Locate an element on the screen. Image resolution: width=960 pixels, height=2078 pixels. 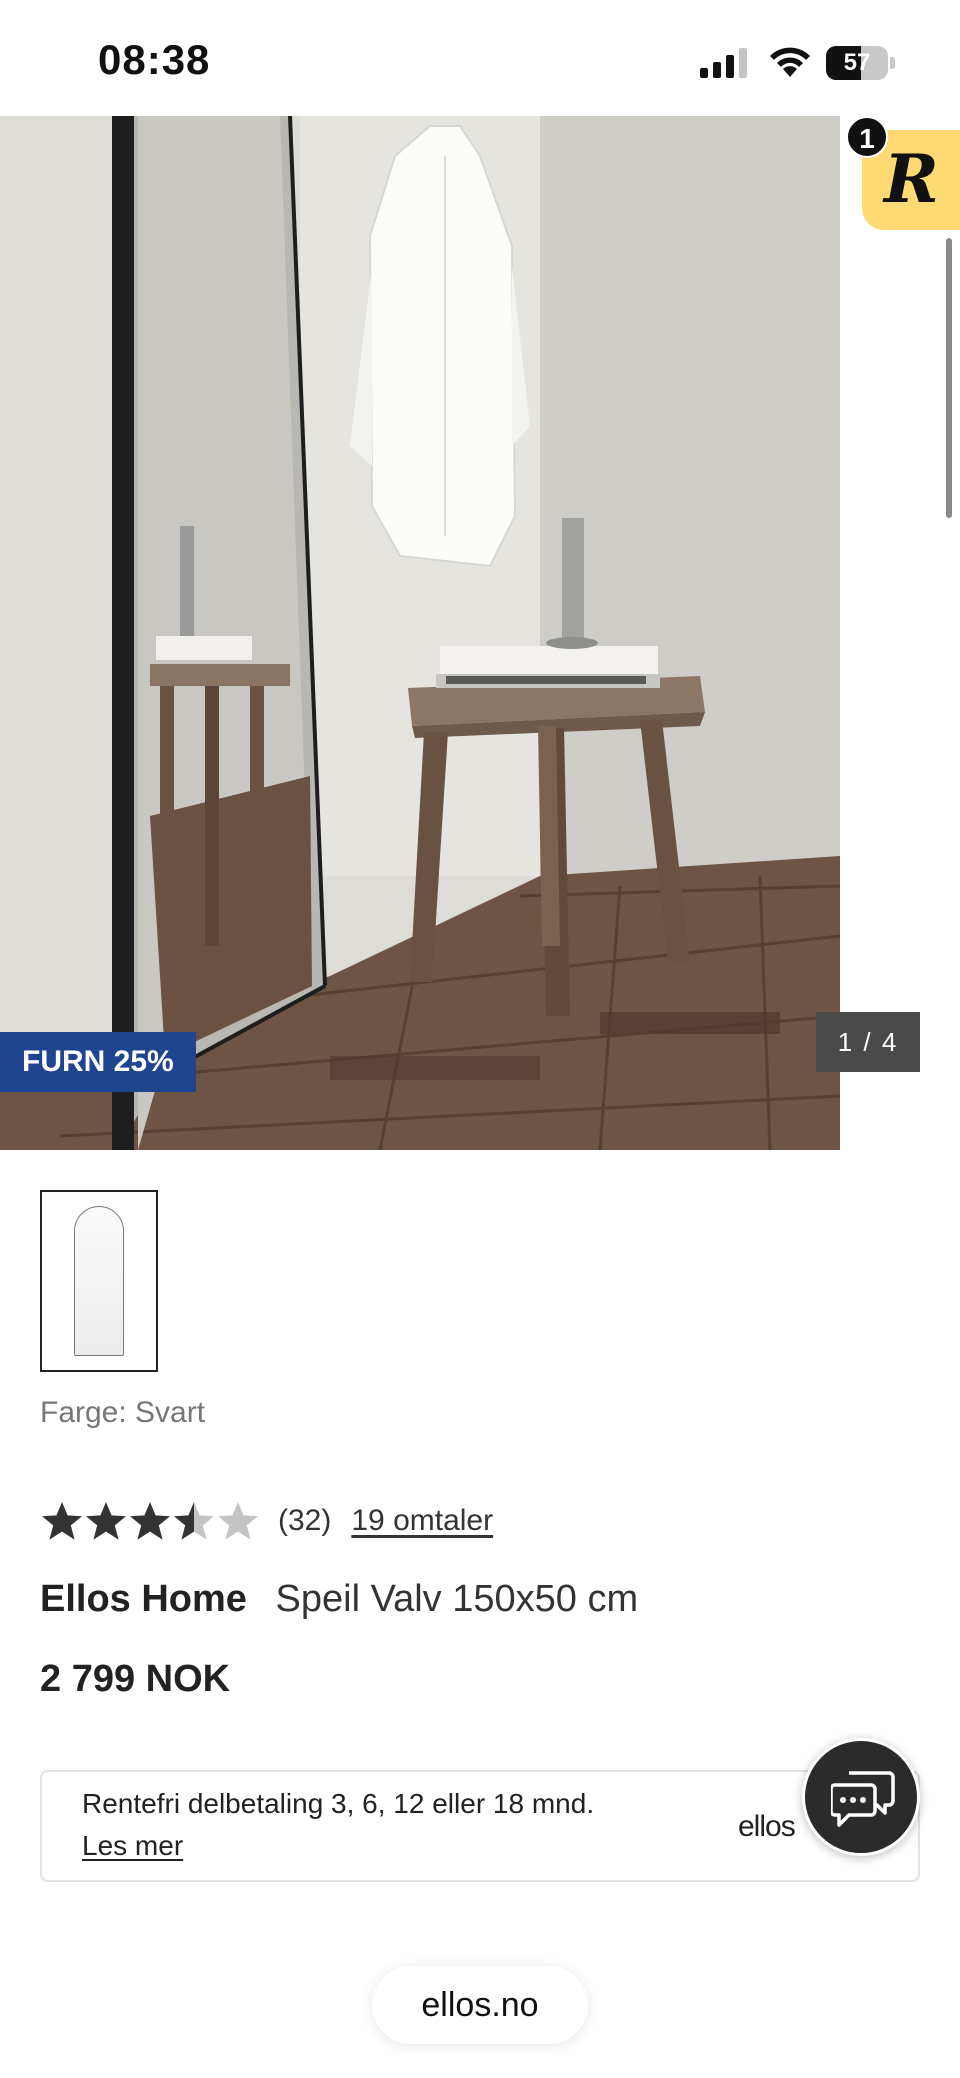
reviews-link: 19 omtaler is located at coordinates (422, 1521).